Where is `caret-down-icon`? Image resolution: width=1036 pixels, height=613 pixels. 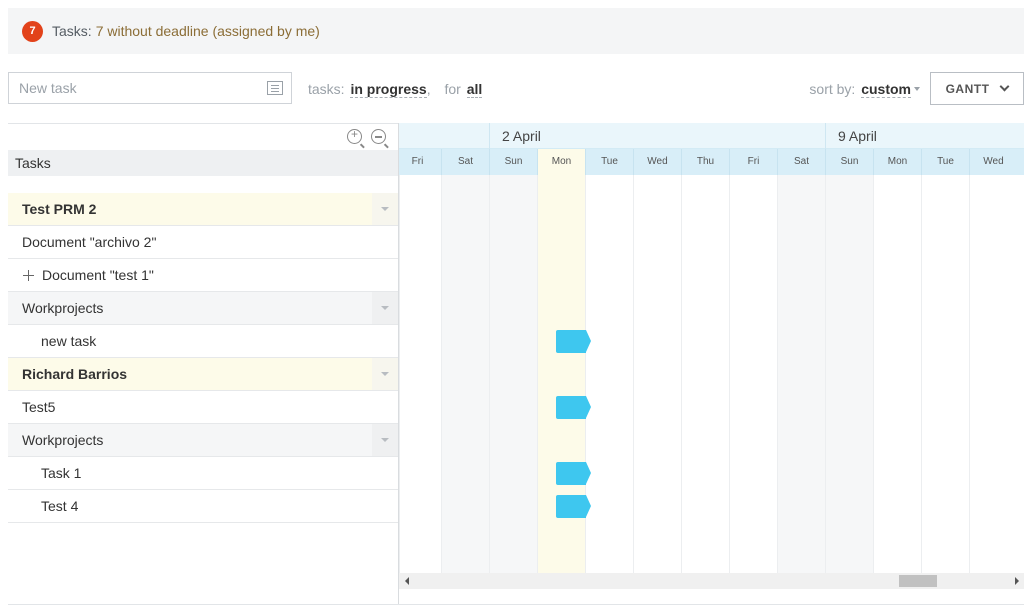 caret-down-icon is located at coordinates (917, 89).